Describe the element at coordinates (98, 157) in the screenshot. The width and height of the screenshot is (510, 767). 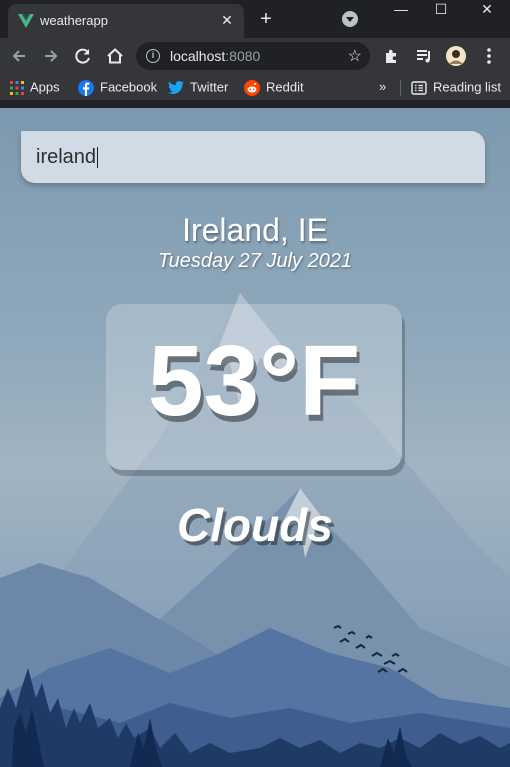
I see `text-caret` at that location.